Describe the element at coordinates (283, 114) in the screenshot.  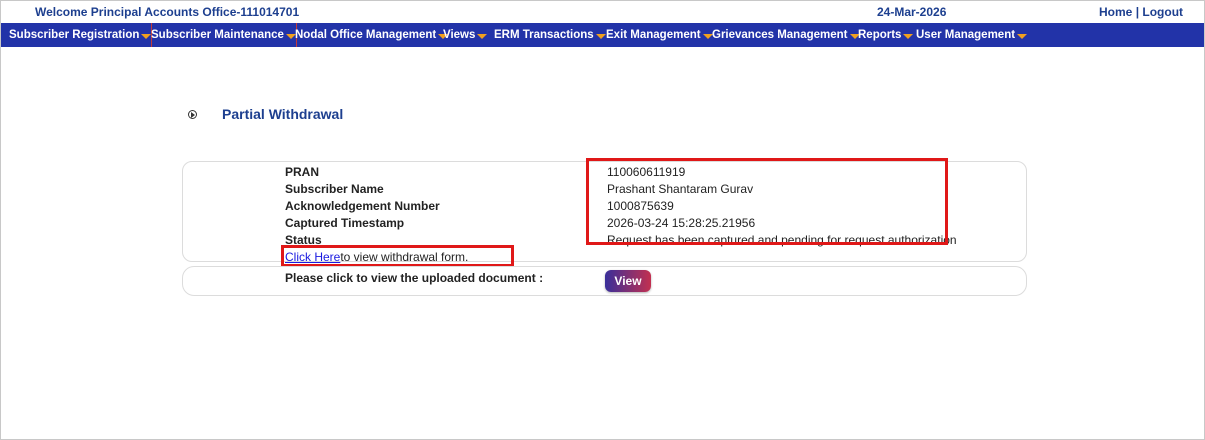
I see `page-title: Partial Withdrawal` at that location.